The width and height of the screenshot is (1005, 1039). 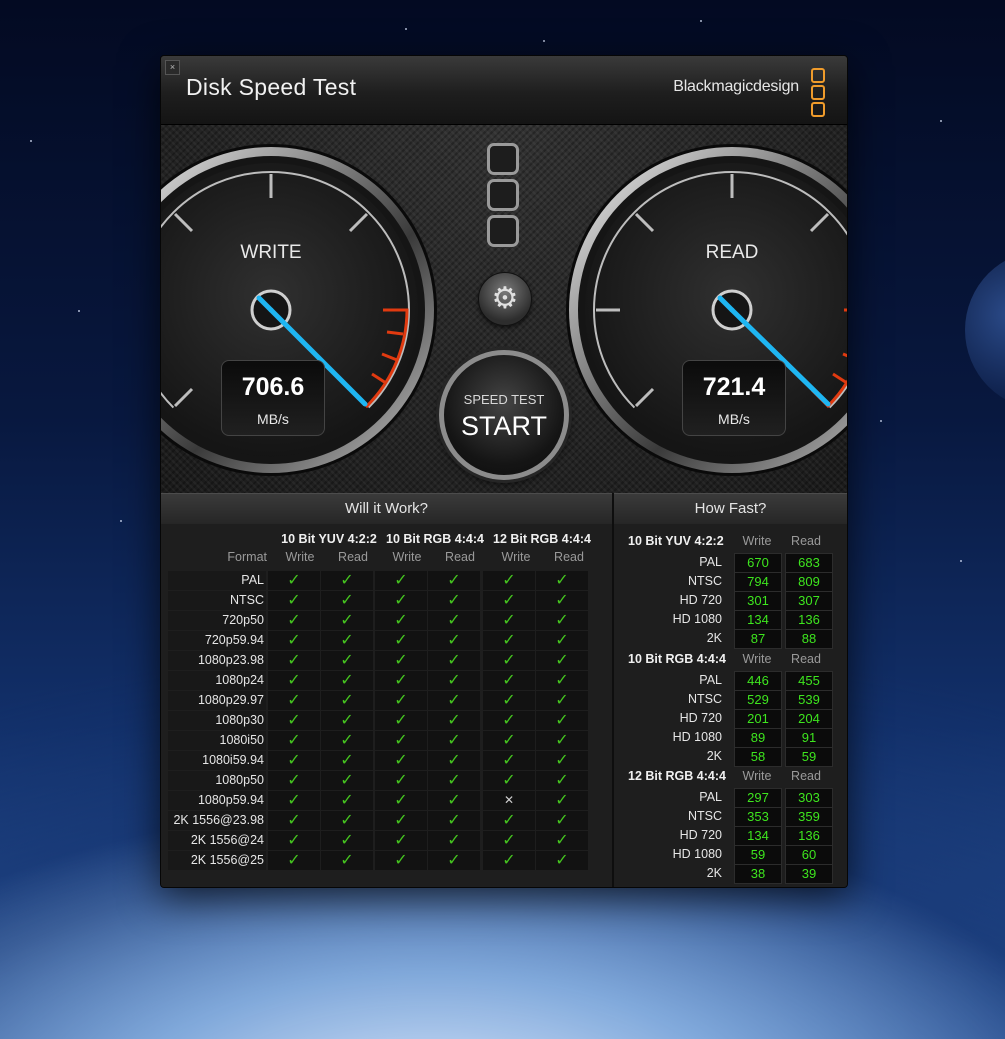 I want to click on read-label: READ, so click(x=732, y=252).